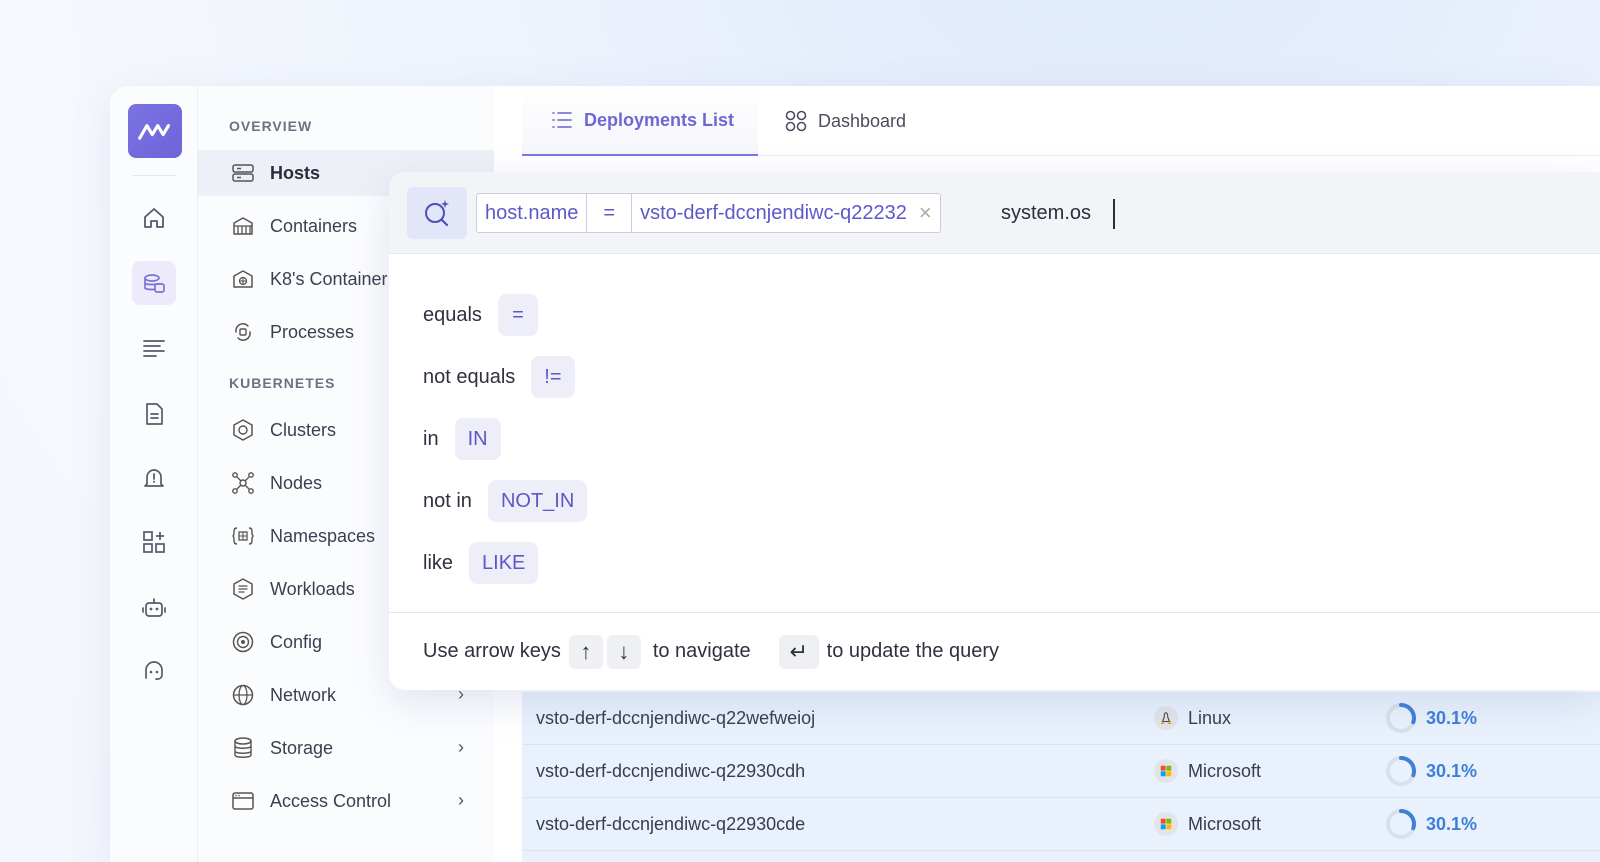  Describe the element at coordinates (154, 542) in the screenshot. I see `dashboard-add-icon` at that location.